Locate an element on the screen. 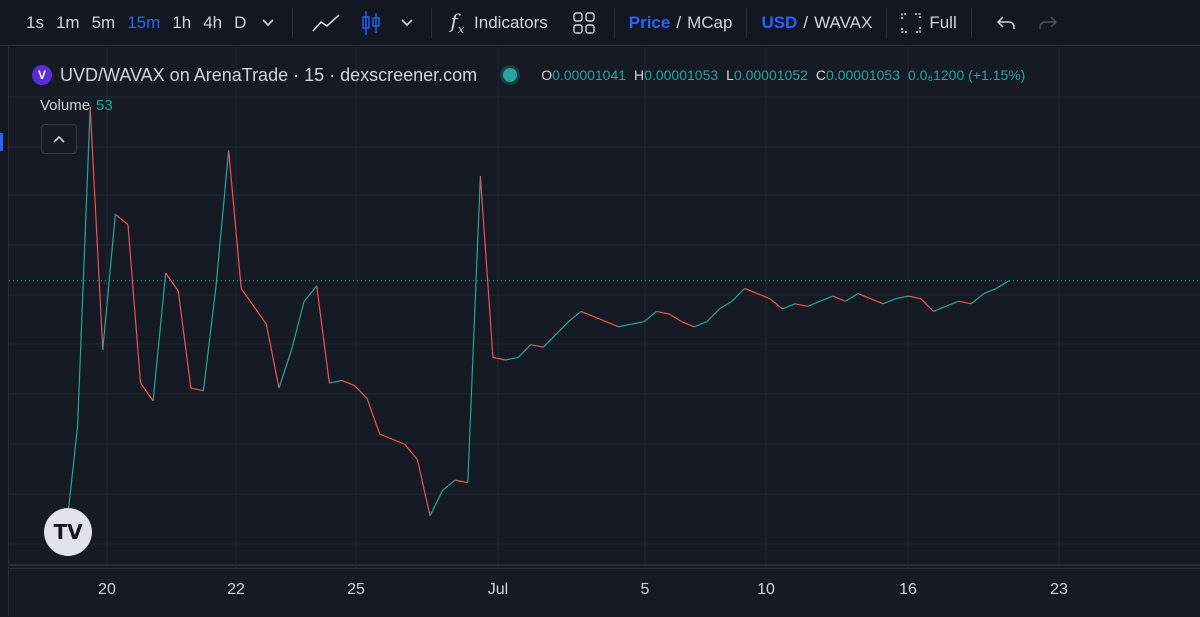 This screenshot has height=617, width=1200. indicators-button: Indicators is located at coordinates (511, 23).